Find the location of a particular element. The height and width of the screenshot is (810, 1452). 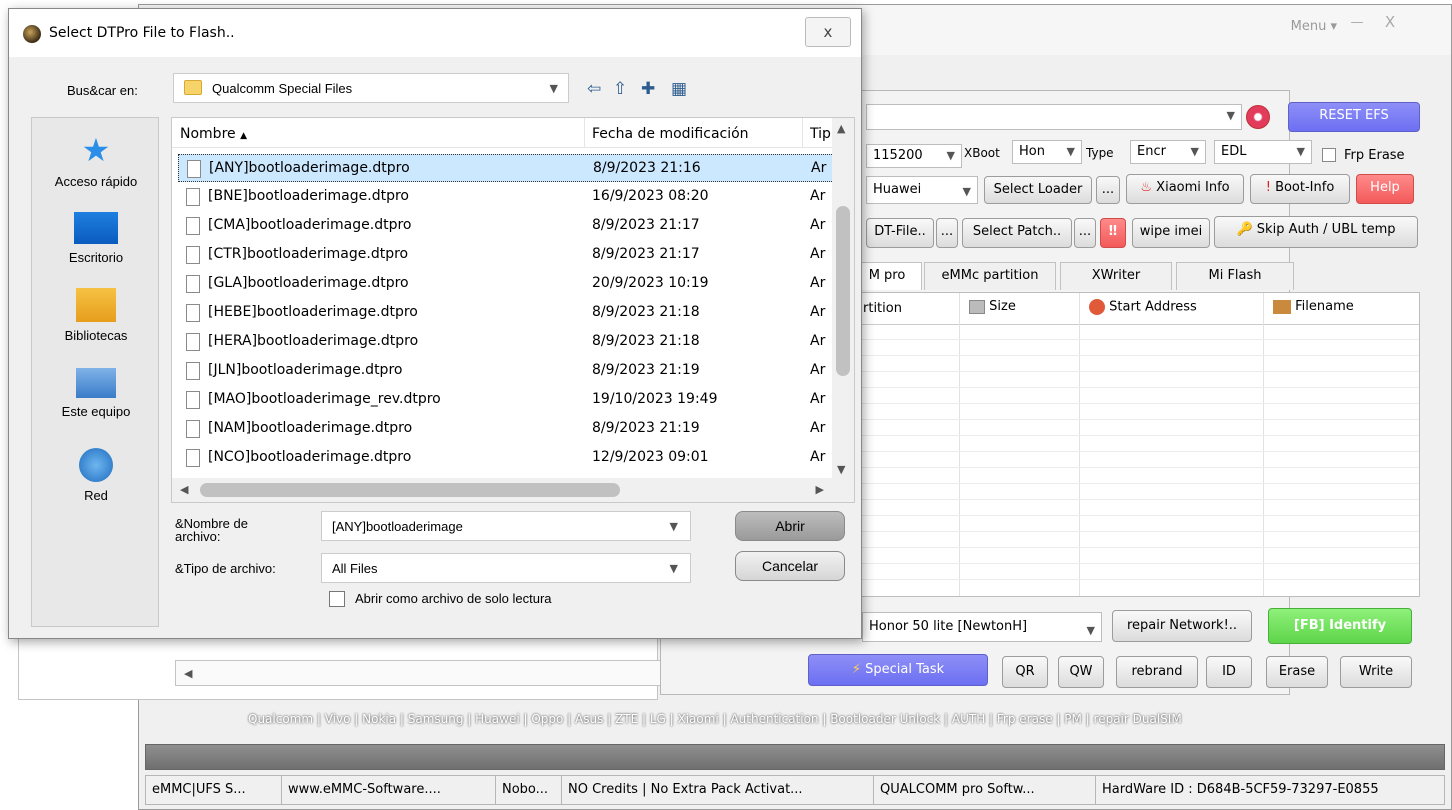

dt-file-button: DT-File.. is located at coordinates (900, 233).